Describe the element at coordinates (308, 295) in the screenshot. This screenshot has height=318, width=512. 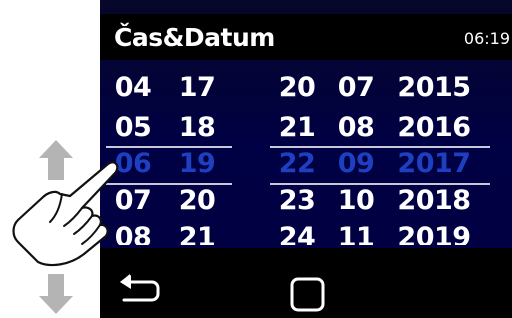
I see `square-home-icon` at that location.